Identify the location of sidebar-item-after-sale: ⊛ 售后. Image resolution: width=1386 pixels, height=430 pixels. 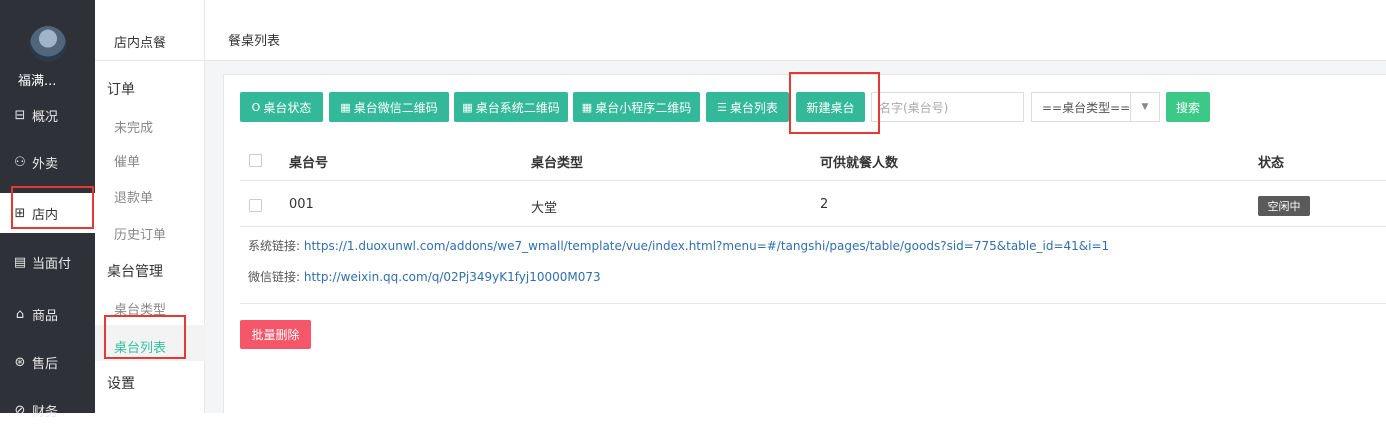
(47, 362).